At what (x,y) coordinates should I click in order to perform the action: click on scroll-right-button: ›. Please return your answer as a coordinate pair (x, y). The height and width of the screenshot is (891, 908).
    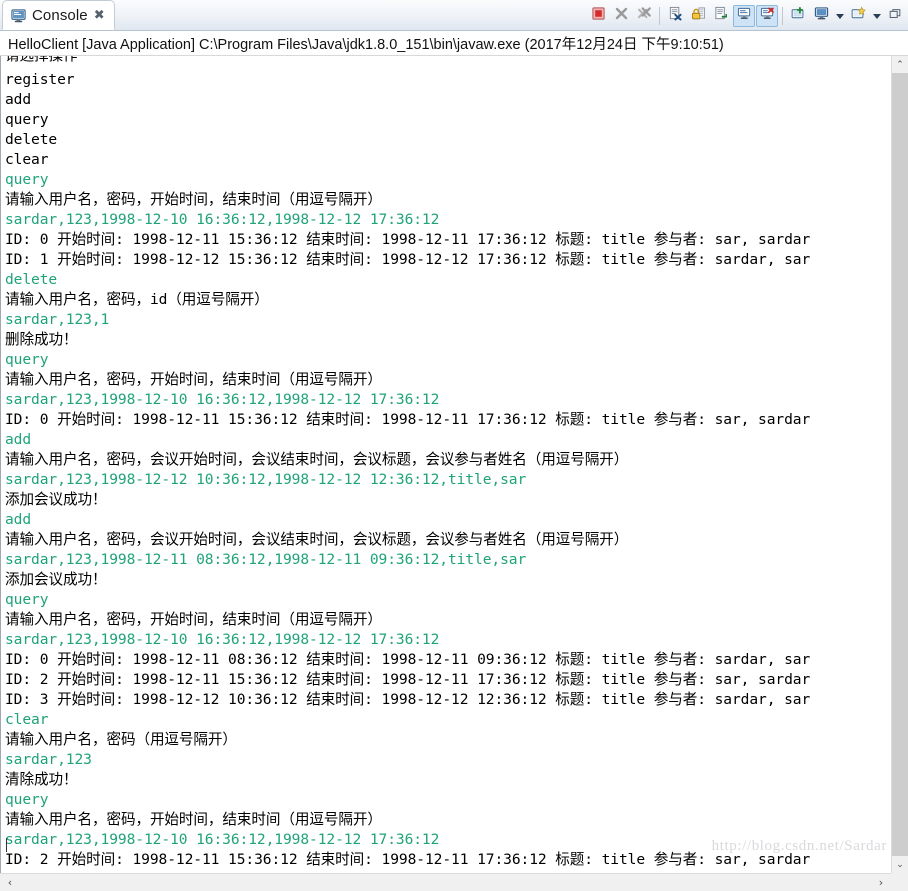
    Looking at the image, I should click on (881, 883).